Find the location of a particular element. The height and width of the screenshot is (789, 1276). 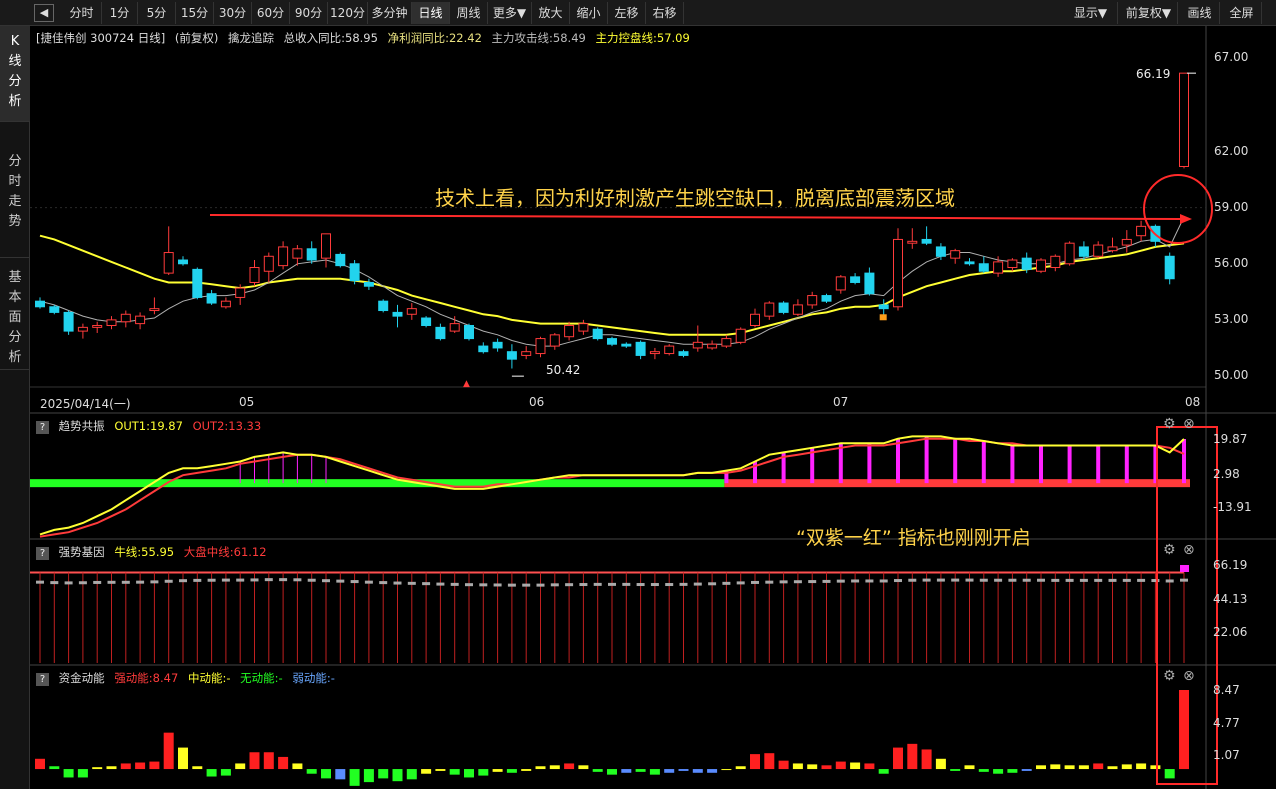

sidebar-tab: 基 本 面 分 析 is located at coordinates (15, 316).